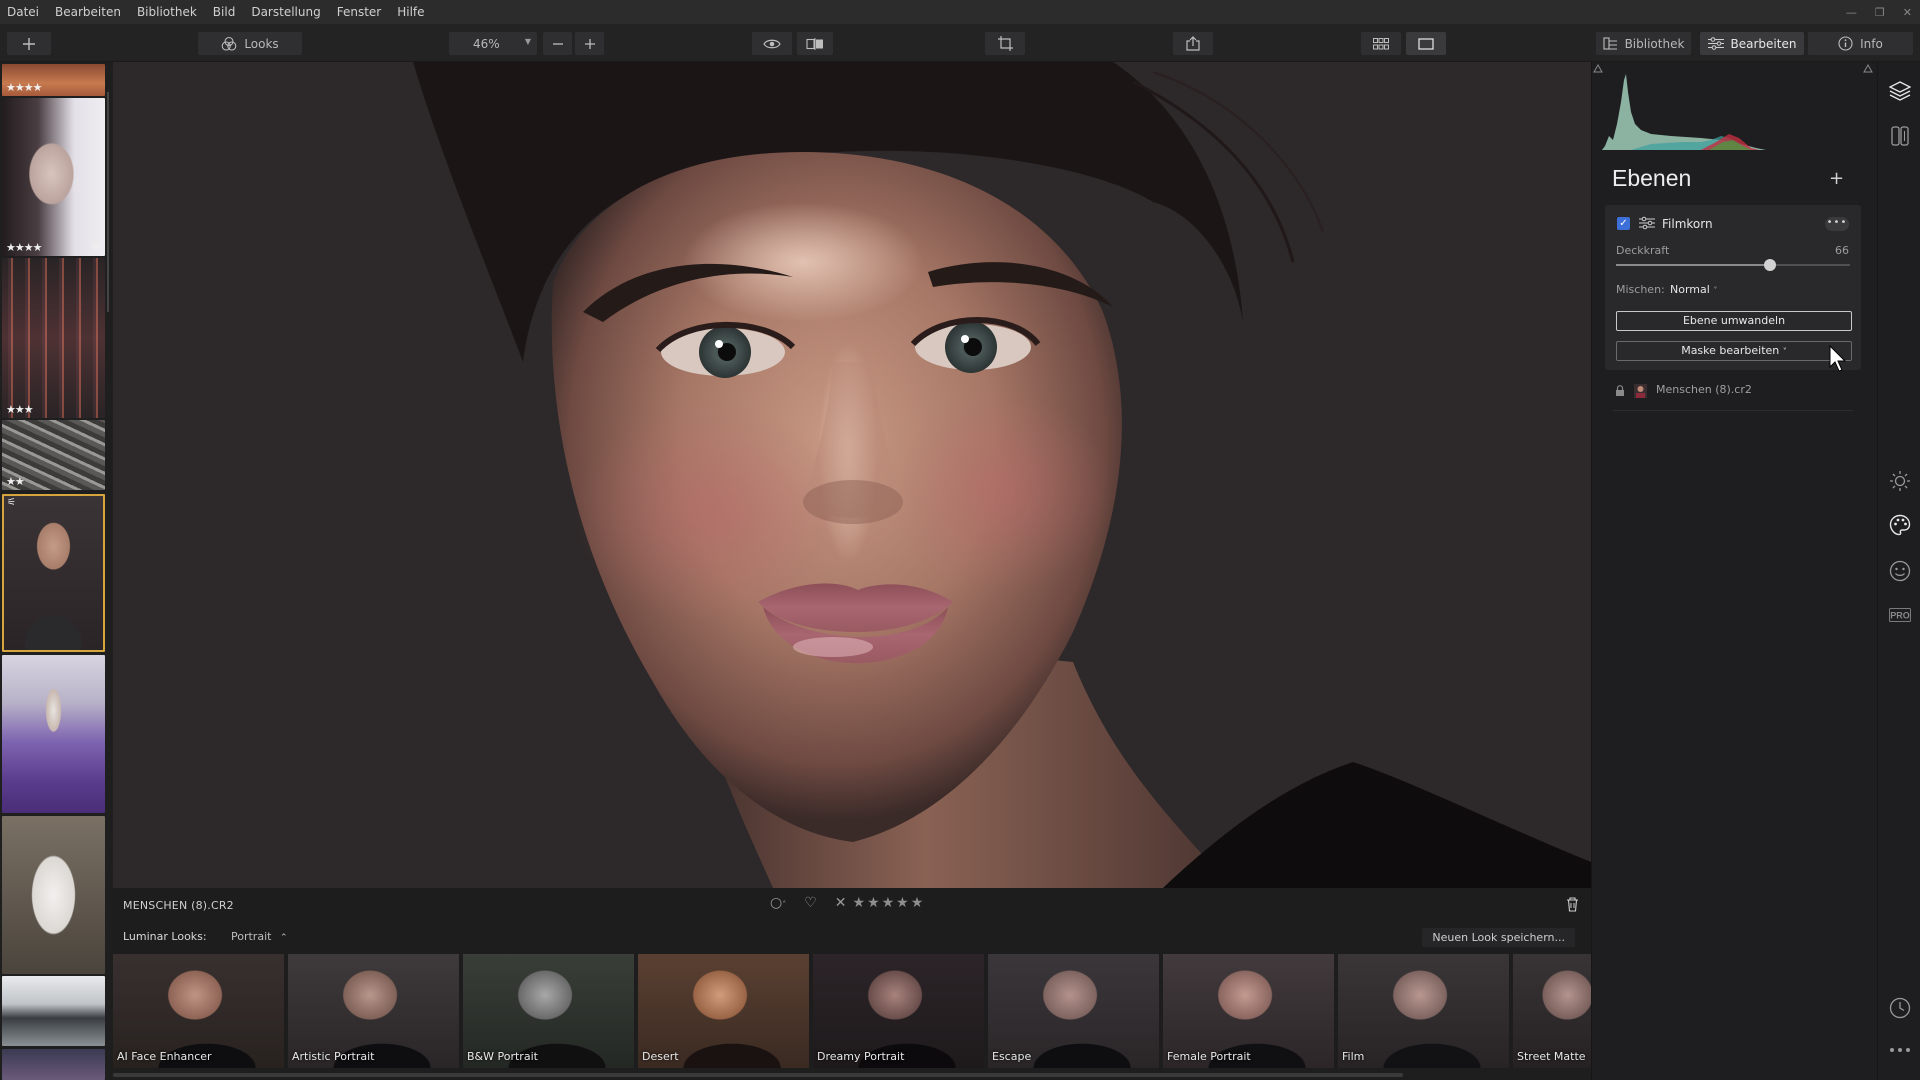  What do you see at coordinates (164, 1056) in the screenshot?
I see `look-name: AI Face Enhancer` at bounding box center [164, 1056].